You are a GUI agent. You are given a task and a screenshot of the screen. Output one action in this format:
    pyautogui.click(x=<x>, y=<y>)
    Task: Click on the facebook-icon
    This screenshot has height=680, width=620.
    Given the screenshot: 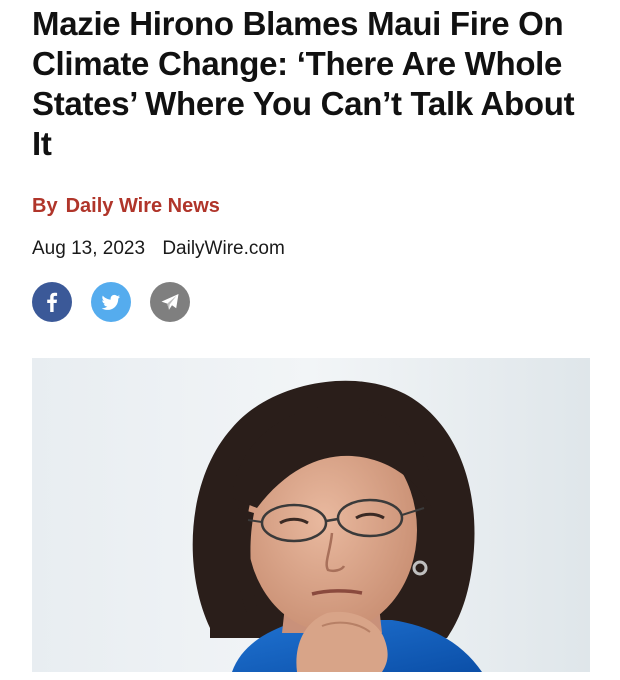 What is the action you would take?
    pyautogui.click(x=52, y=302)
    